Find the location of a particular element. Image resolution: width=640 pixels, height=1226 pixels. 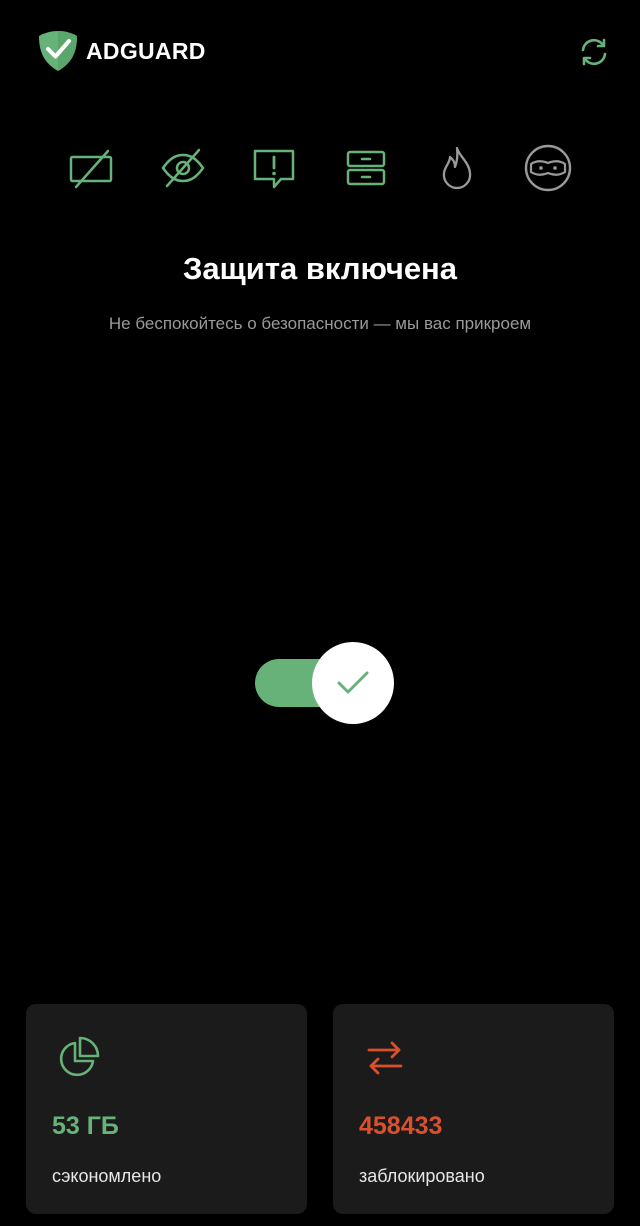

feature-tracking-protection is located at coordinates (183, 168).